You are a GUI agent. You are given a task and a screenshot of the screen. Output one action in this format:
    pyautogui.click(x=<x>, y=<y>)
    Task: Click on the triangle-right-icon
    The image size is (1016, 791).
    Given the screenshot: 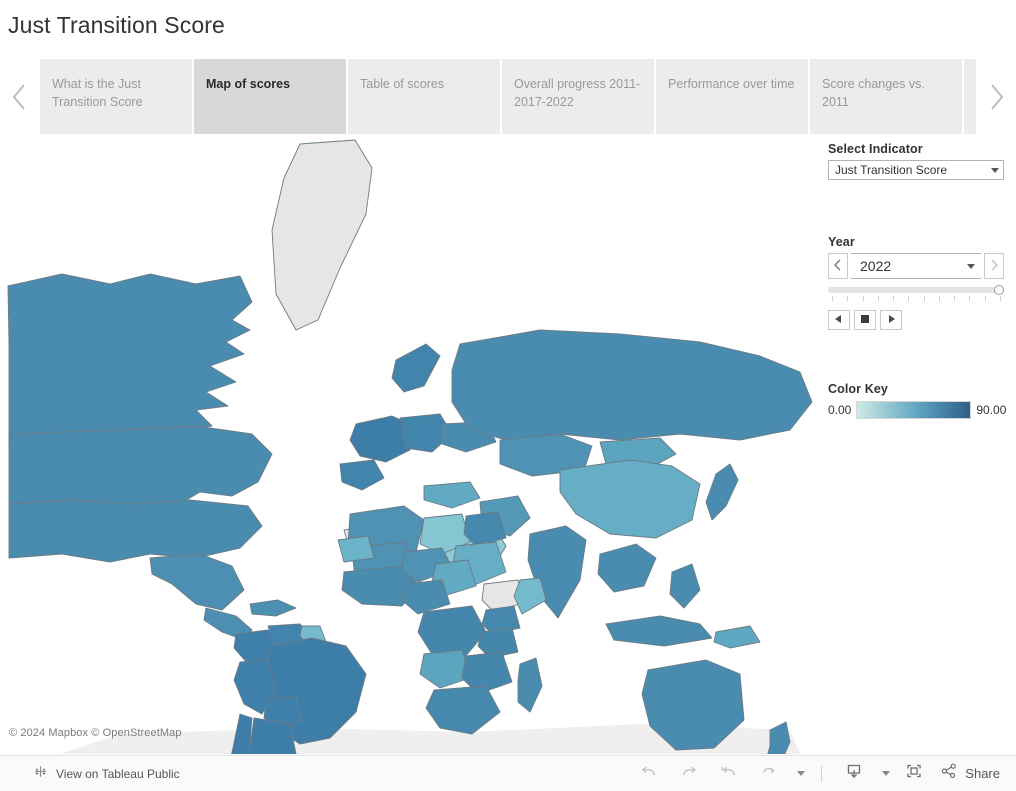 What is the action you would take?
    pyautogui.click(x=891, y=320)
    